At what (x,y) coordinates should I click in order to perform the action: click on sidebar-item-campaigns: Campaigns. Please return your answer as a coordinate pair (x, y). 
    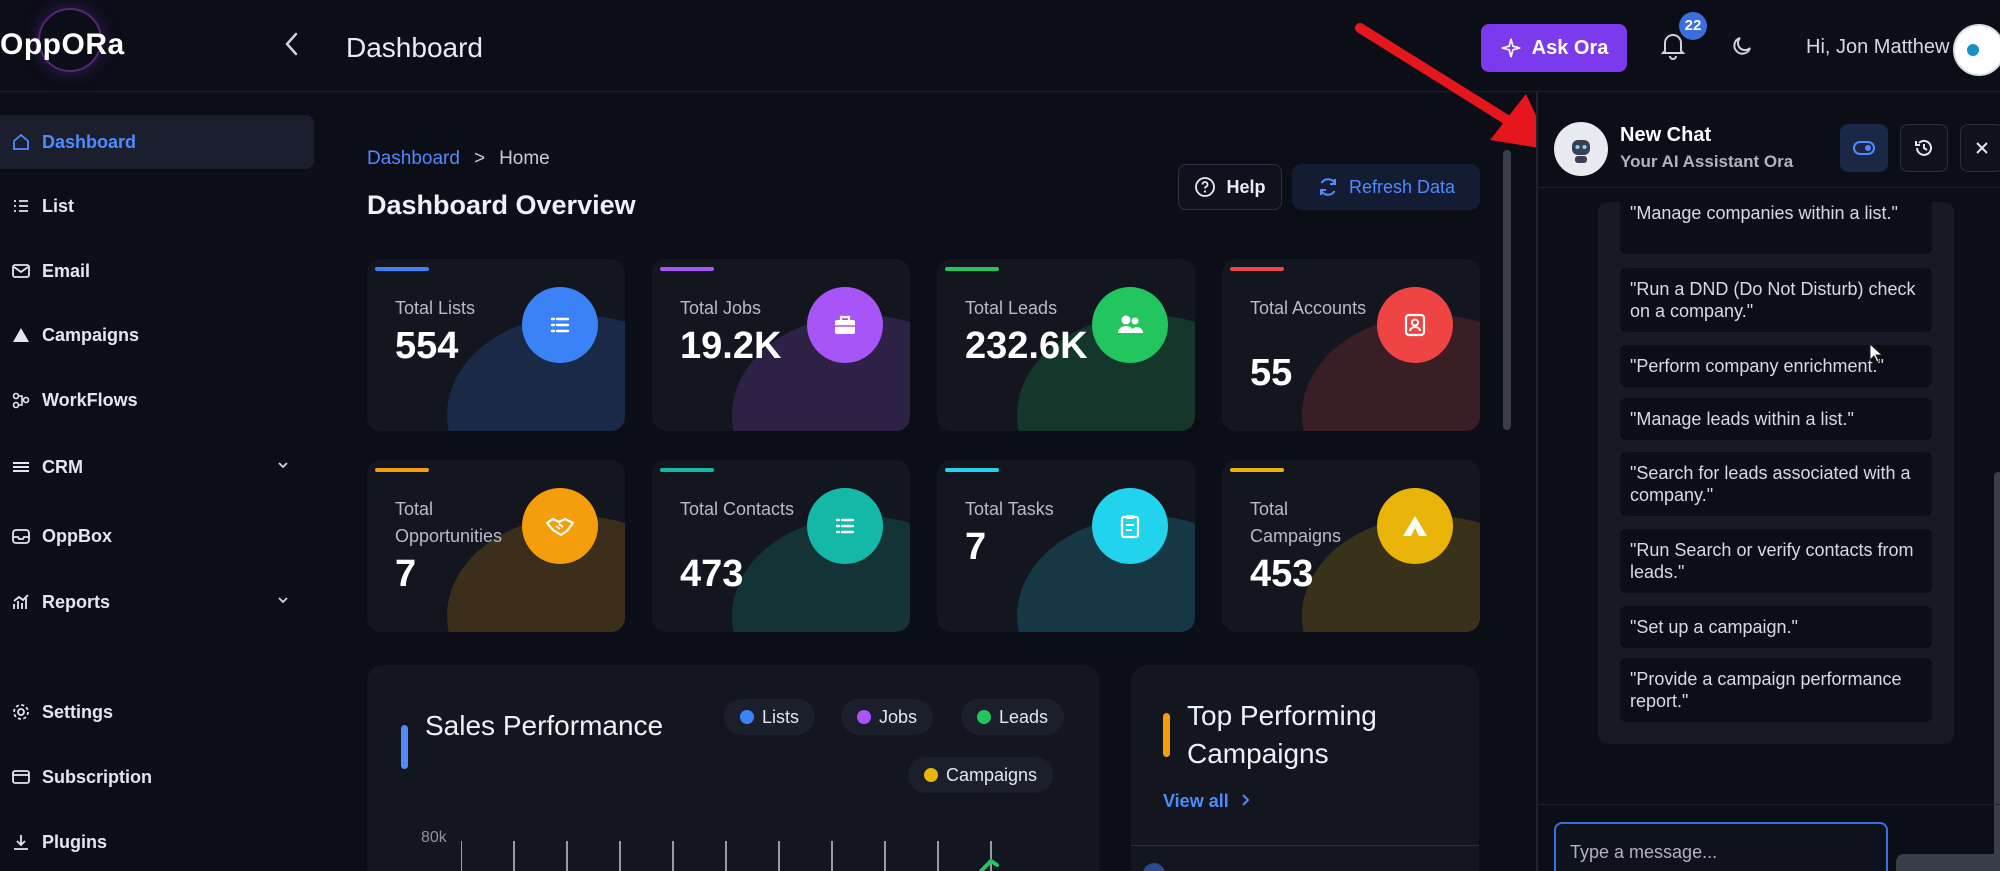
    Looking at the image, I should click on (157, 335).